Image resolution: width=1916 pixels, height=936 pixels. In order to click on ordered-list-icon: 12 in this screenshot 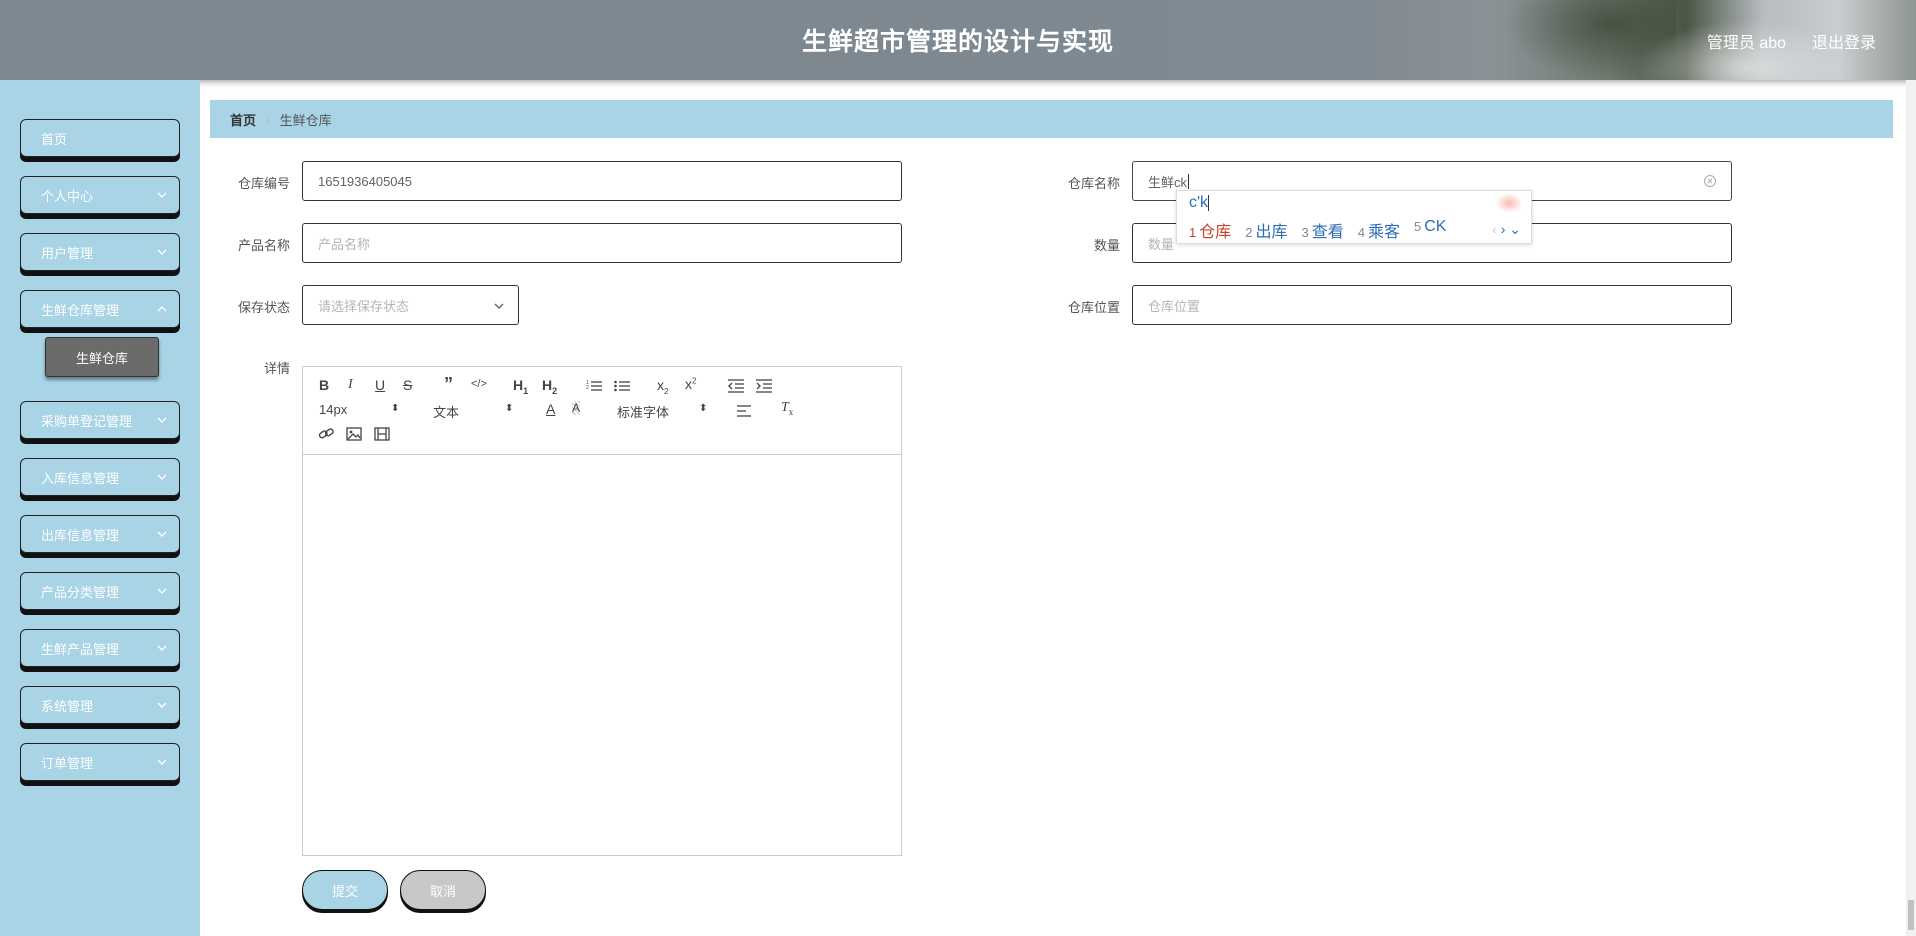, I will do `click(594, 386)`.